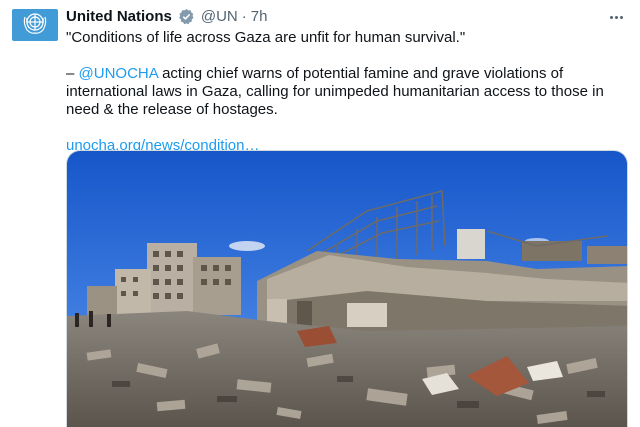  I want to click on author-name: United Nations, so click(119, 16).